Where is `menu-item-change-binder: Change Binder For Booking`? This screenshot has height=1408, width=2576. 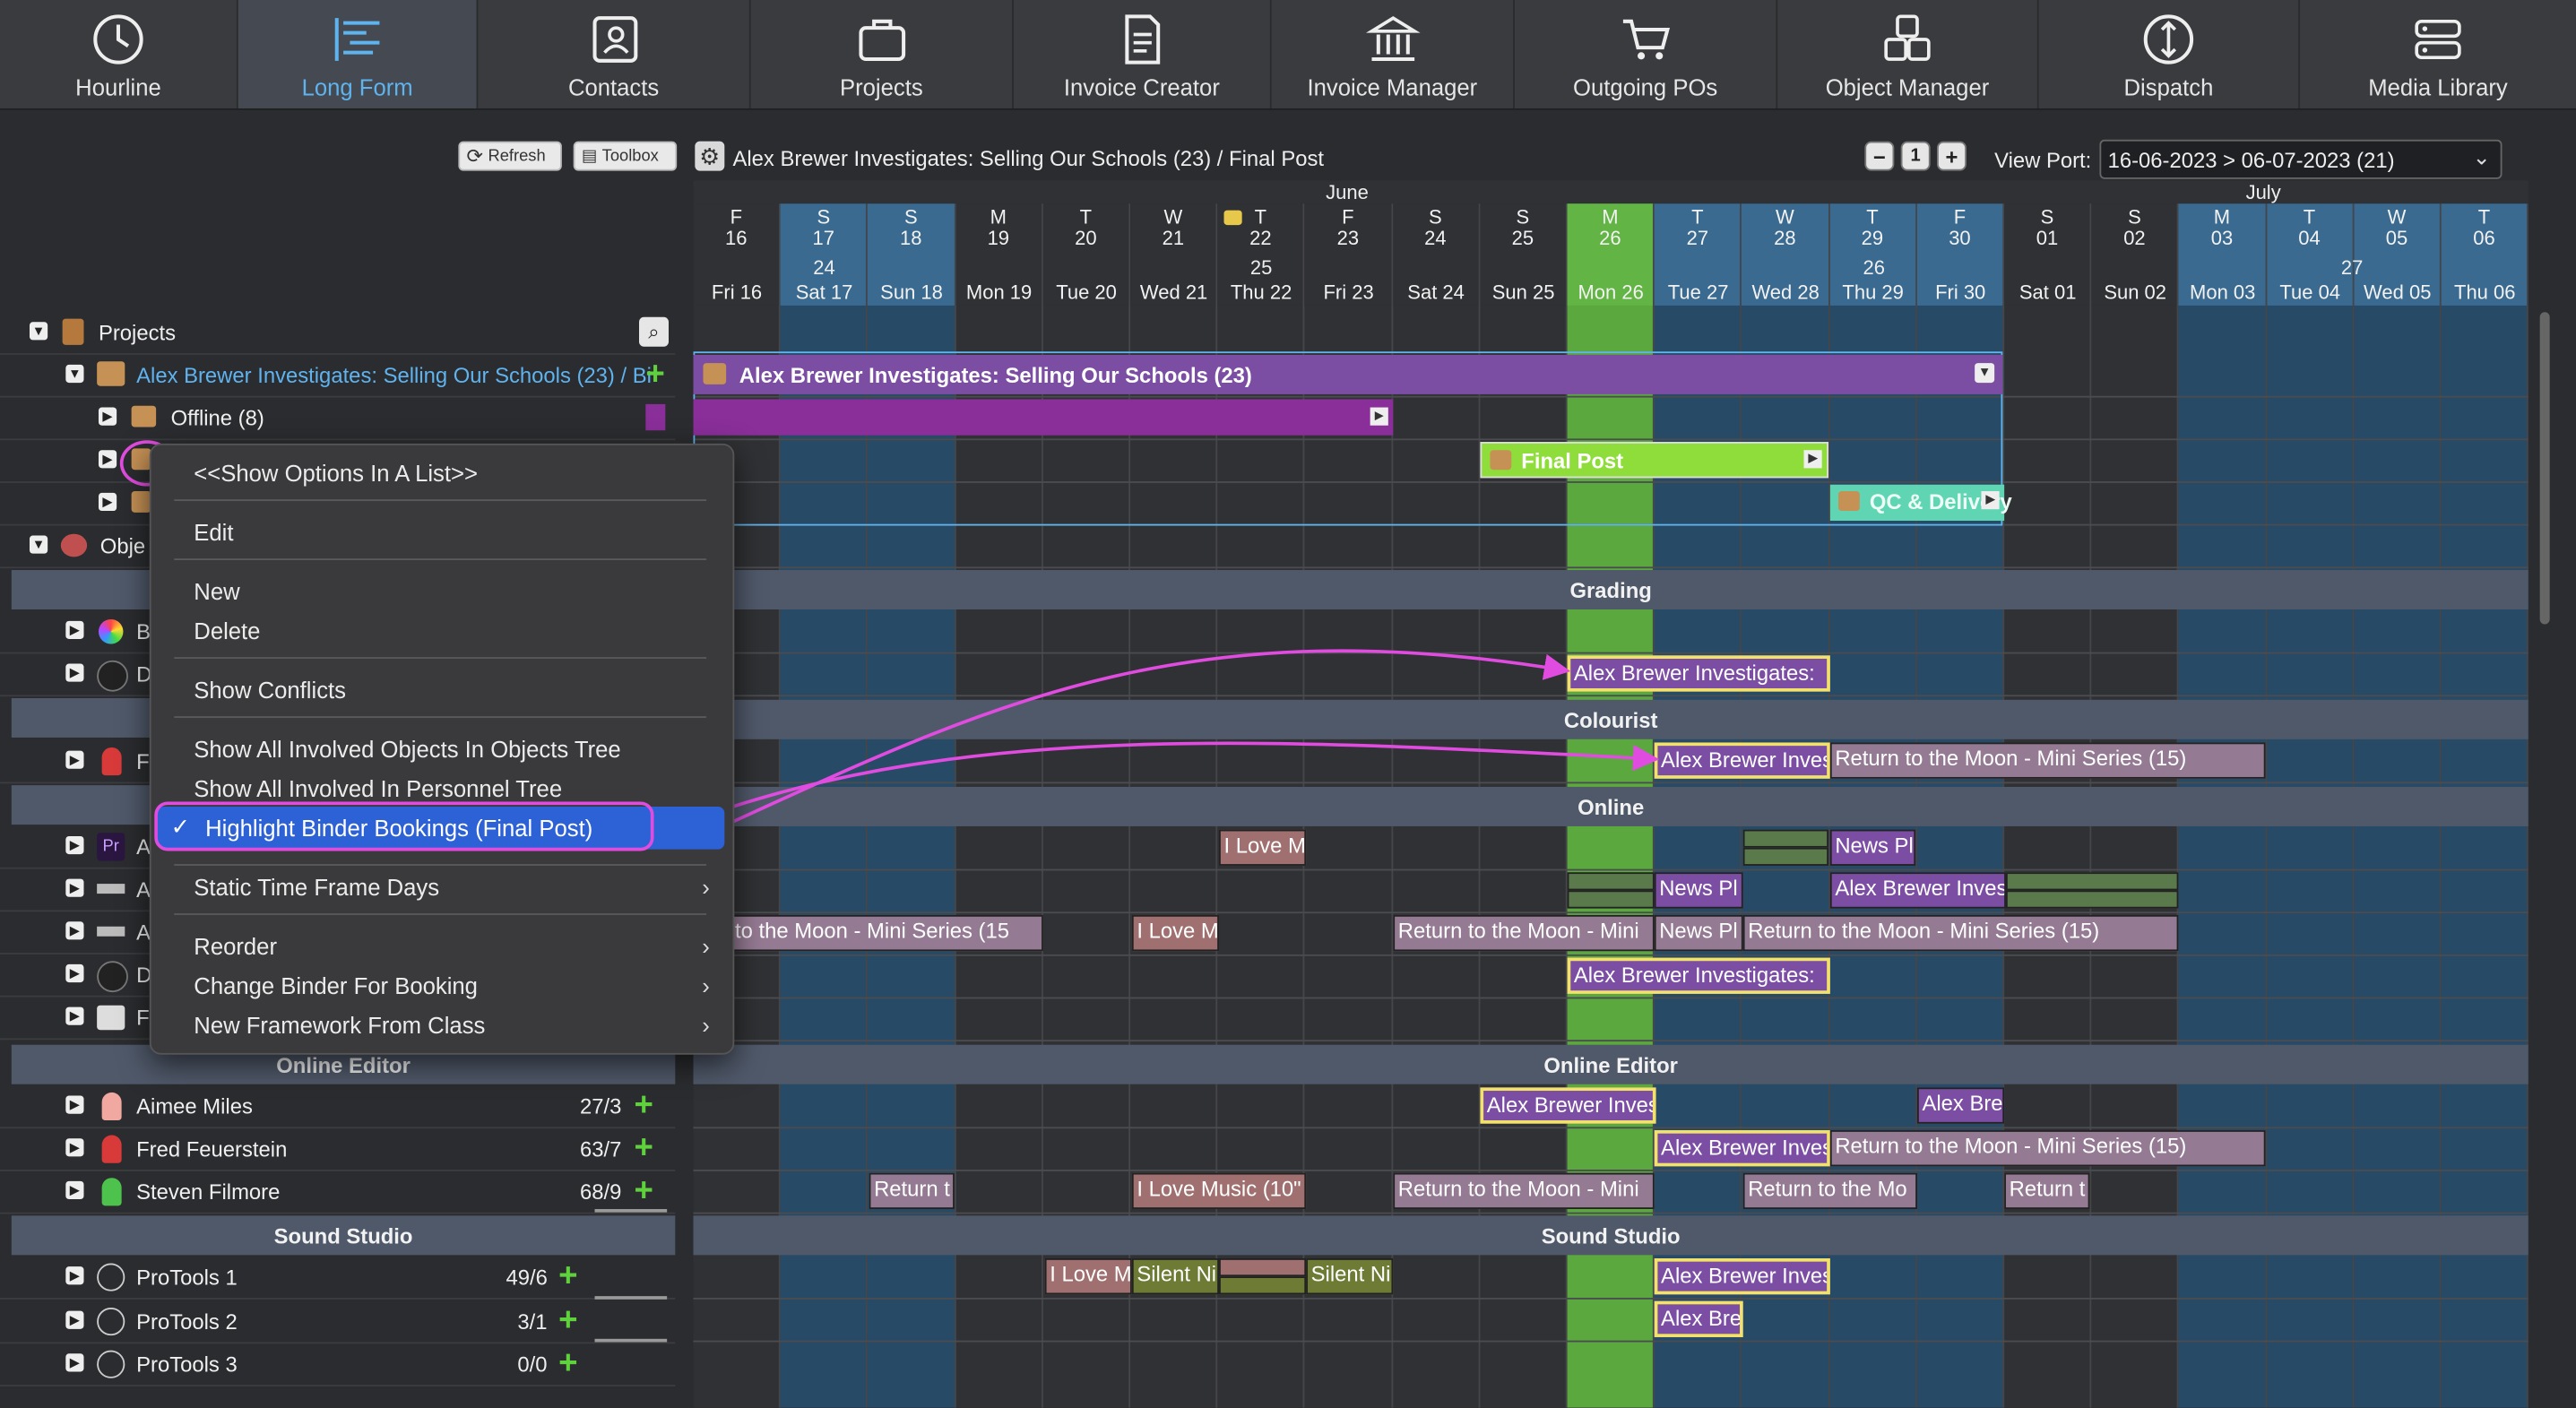 menu-item-change-binder: Change Binder For Booking is located at coordinates (336, 985).